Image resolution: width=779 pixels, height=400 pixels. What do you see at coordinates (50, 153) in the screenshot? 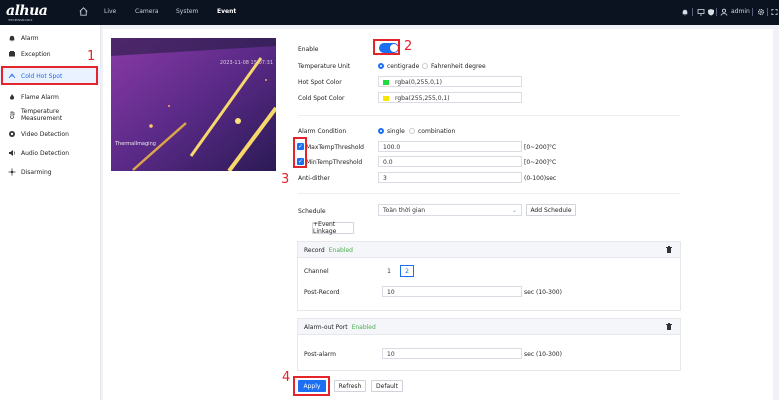
I see `sidebar-item-audio-detection: Audio Detection` at bounding box center [50, 153].